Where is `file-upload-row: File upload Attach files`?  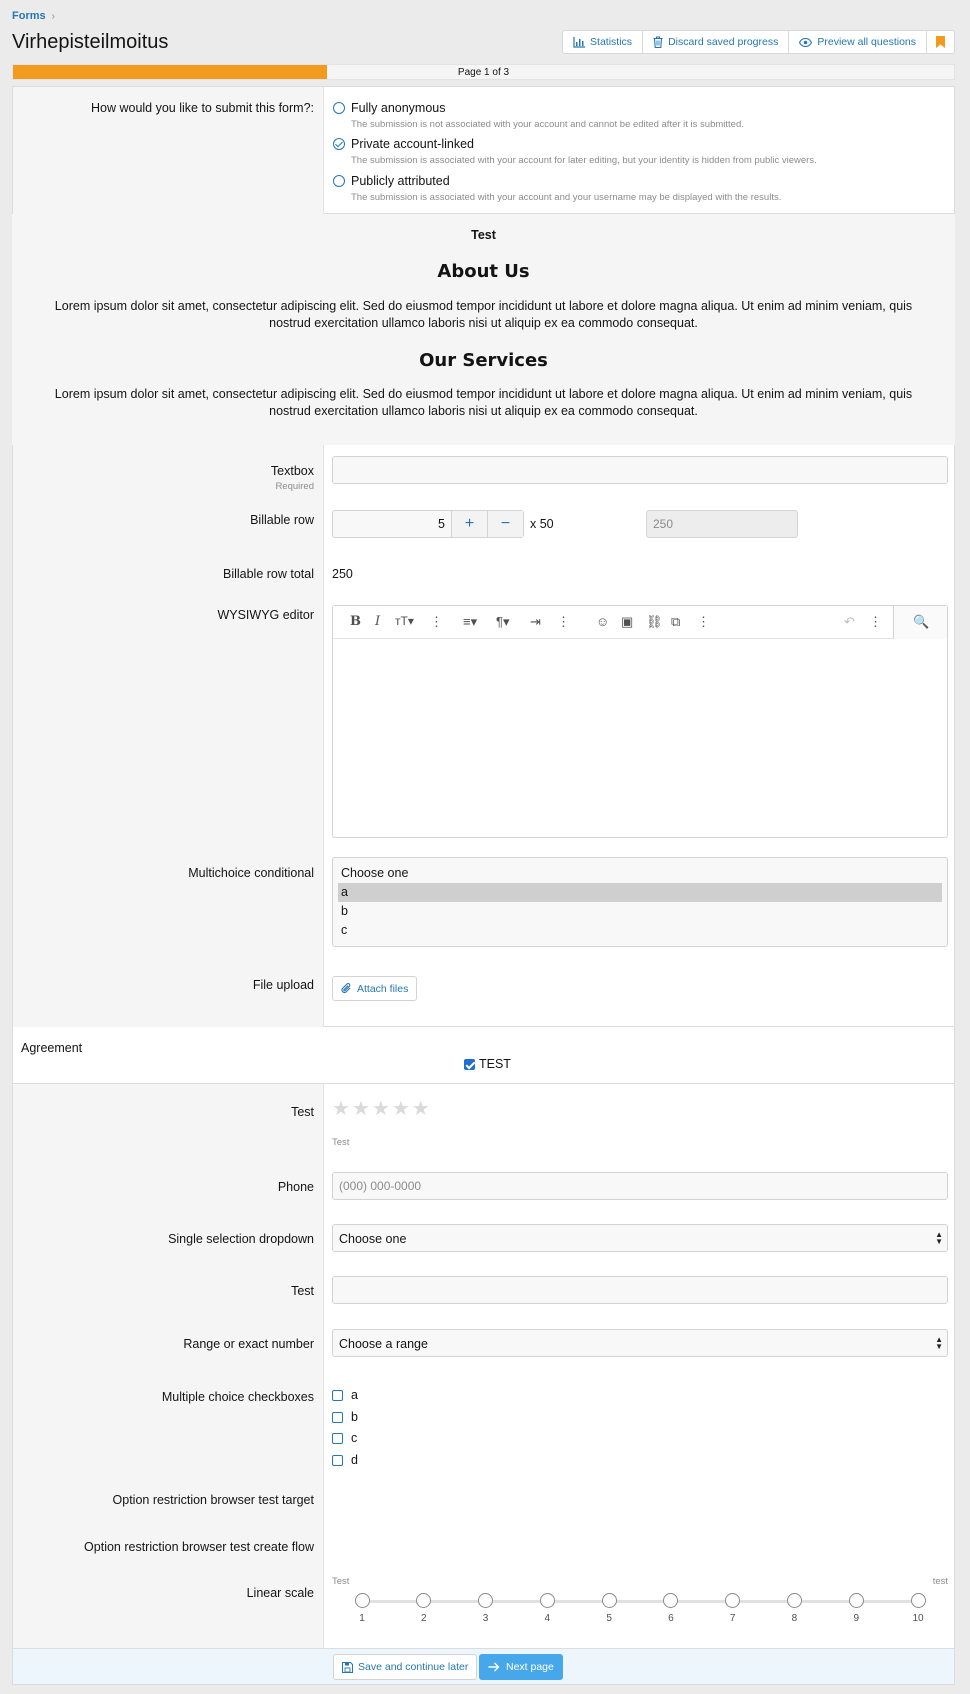 file-upload-row: File upload Attach files is located at coordinates (483, 997).